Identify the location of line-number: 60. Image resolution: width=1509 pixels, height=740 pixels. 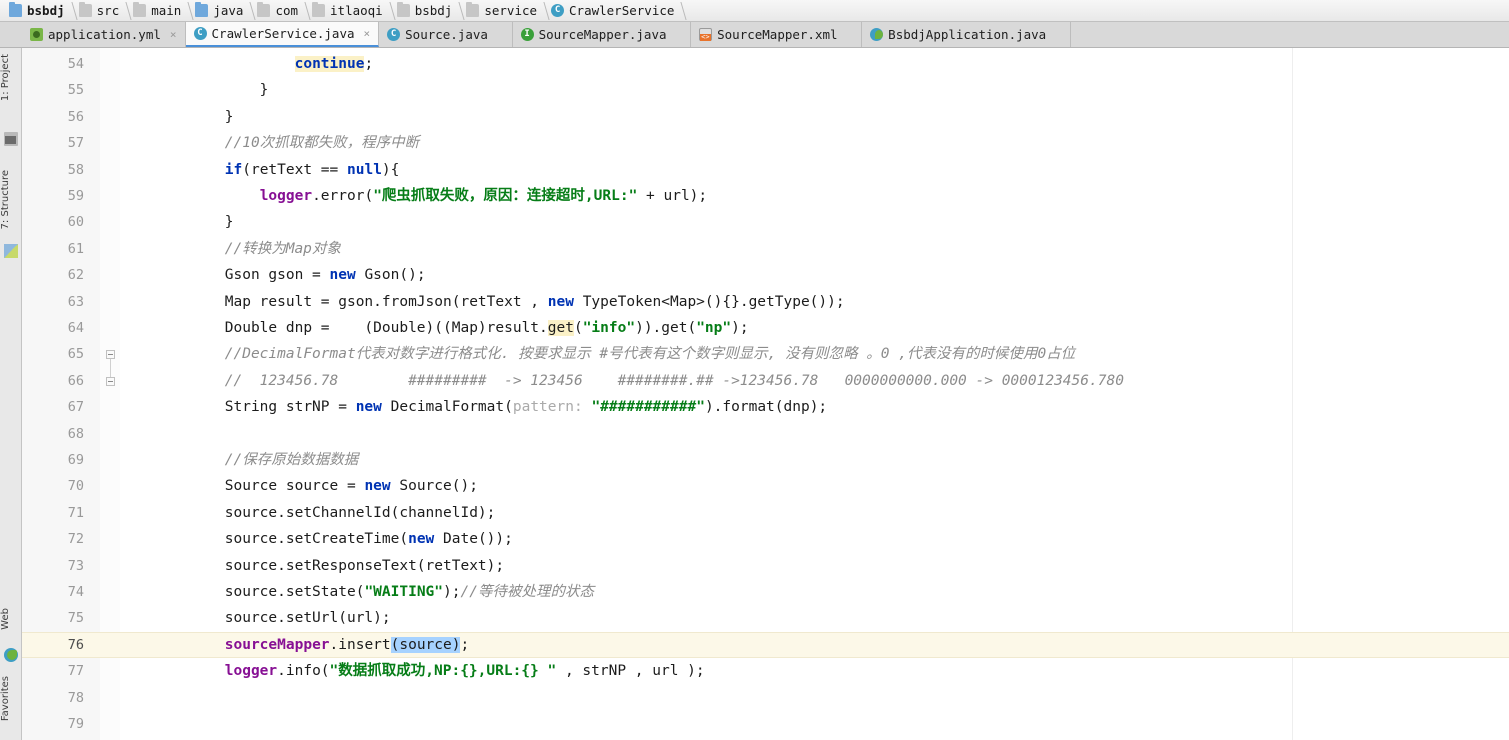
(53, 222).